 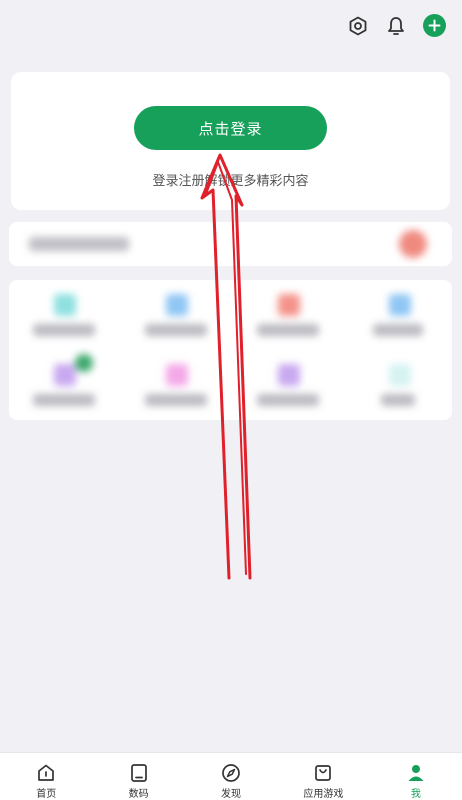 I want to click on nav-item-me: 我, so click(x=416, y=776).